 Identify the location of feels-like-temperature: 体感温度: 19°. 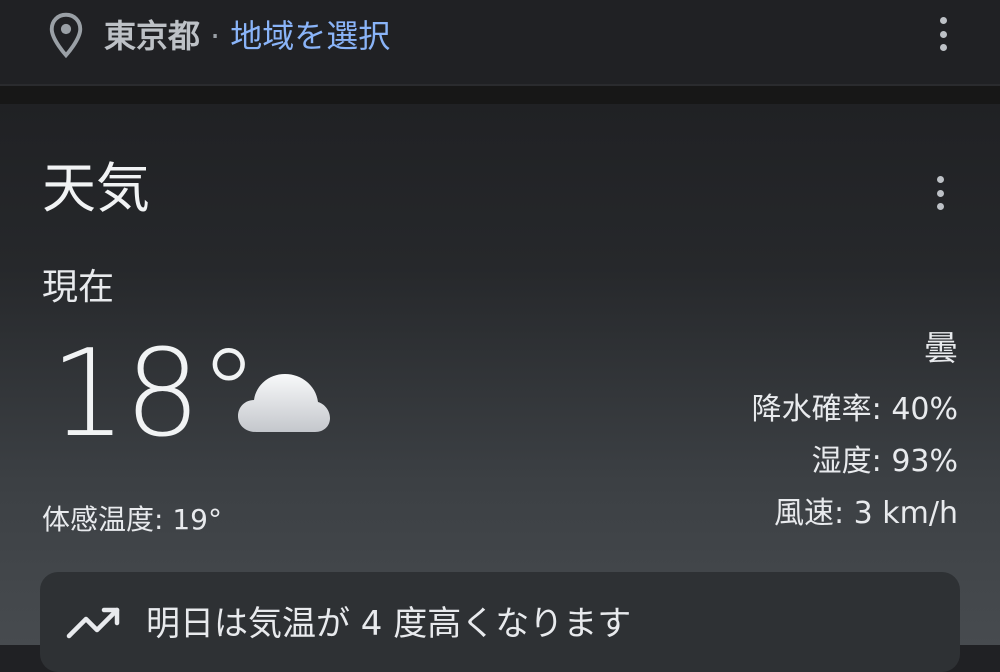
(132, 519).